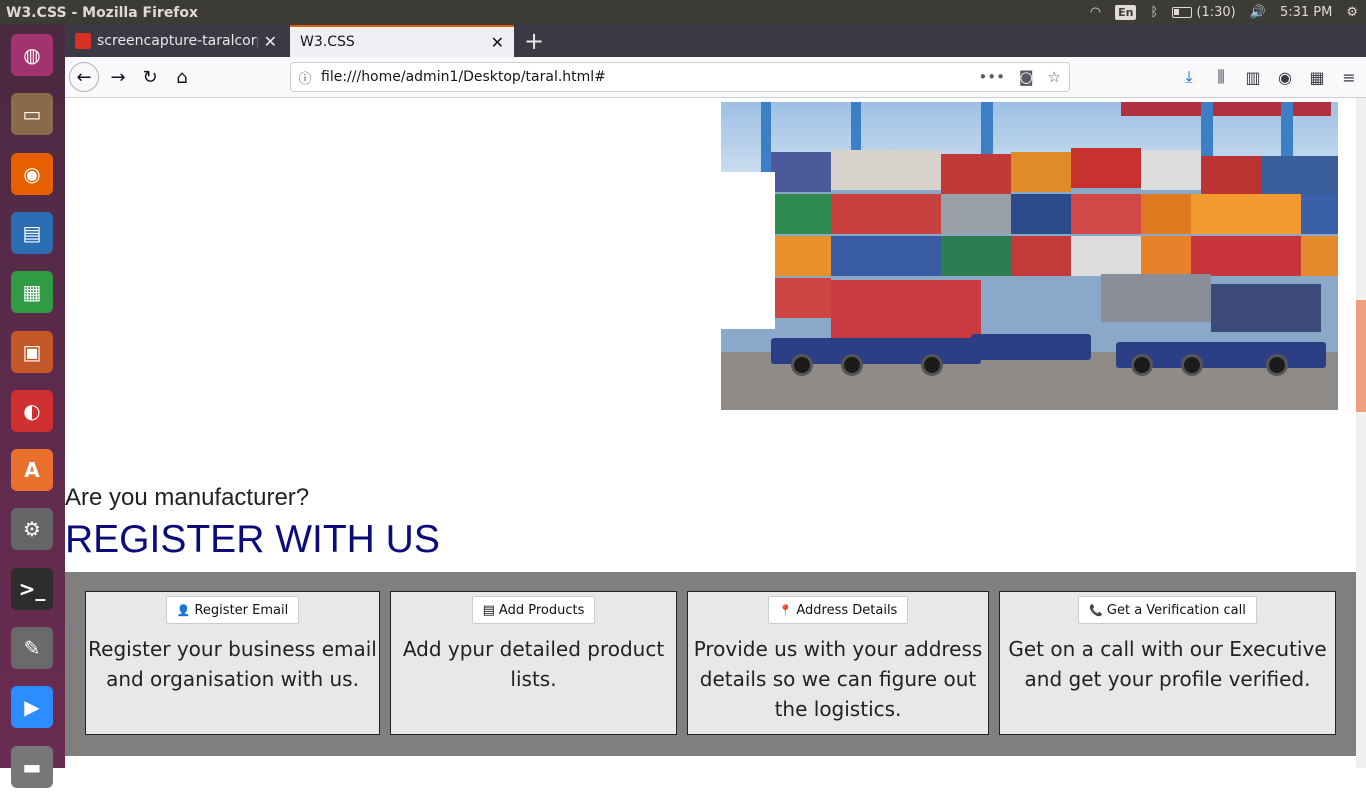 The image size is (1366, 793). Describe the element at coordinates (150, 77) in the screenshot. I see `reload-button: ↻` at that location.